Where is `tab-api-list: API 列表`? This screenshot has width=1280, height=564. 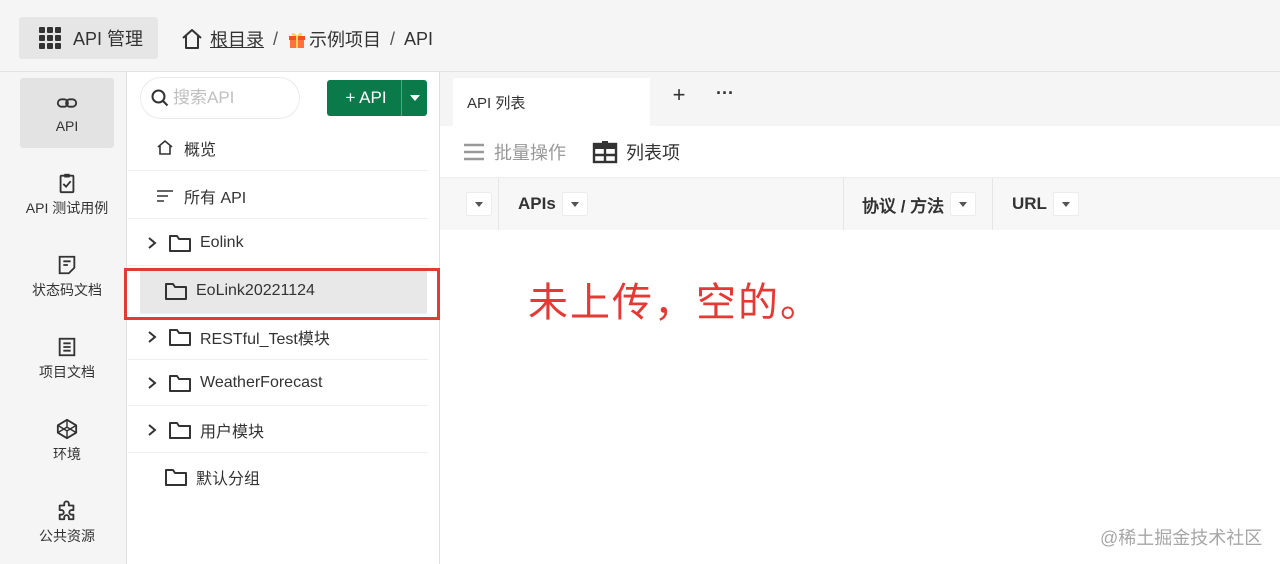
tab-api-list: API 列表 is located at coordinates (551, 102).